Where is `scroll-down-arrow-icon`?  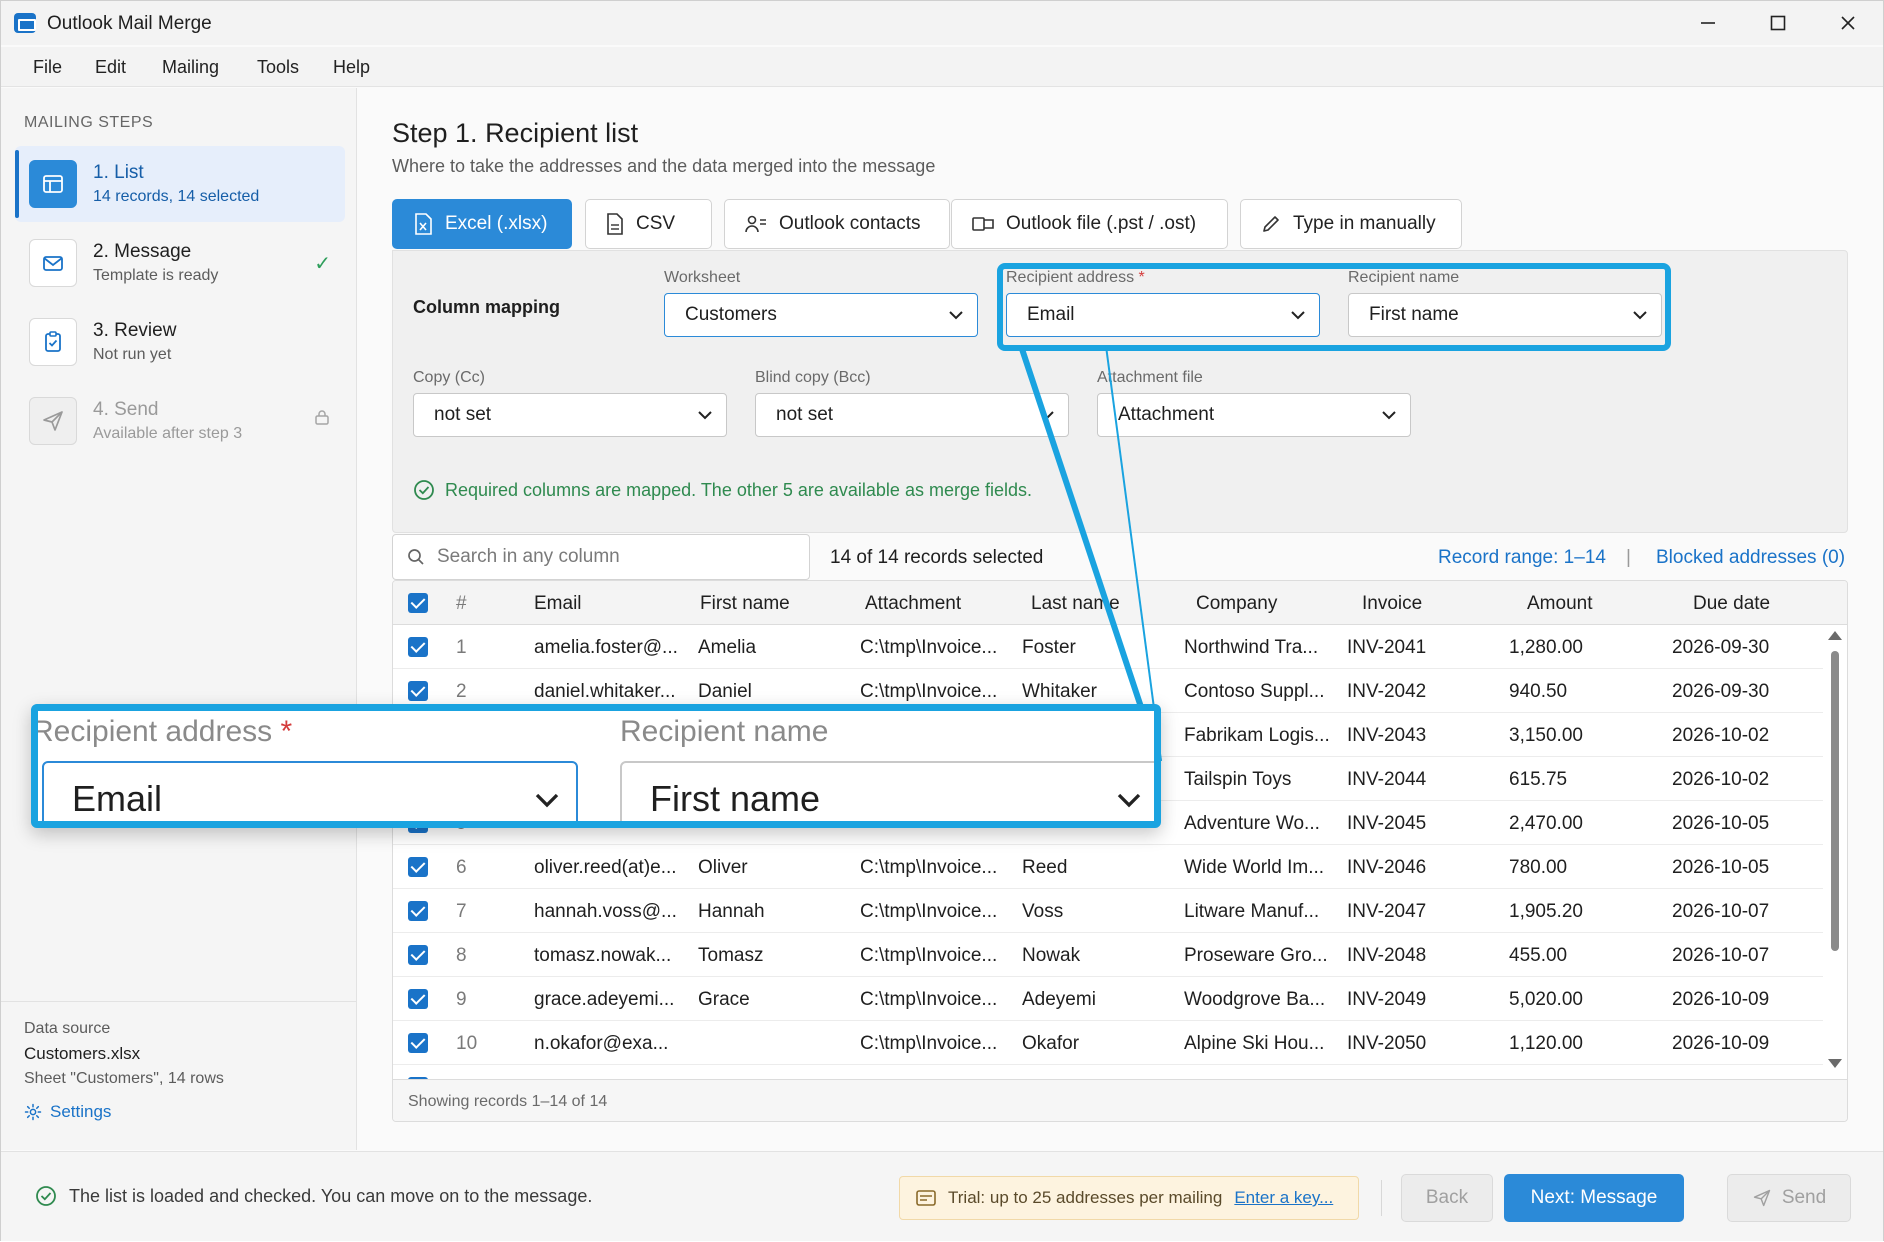
scroll-down-arrow-icon is located at coordinates (1835, 1063).